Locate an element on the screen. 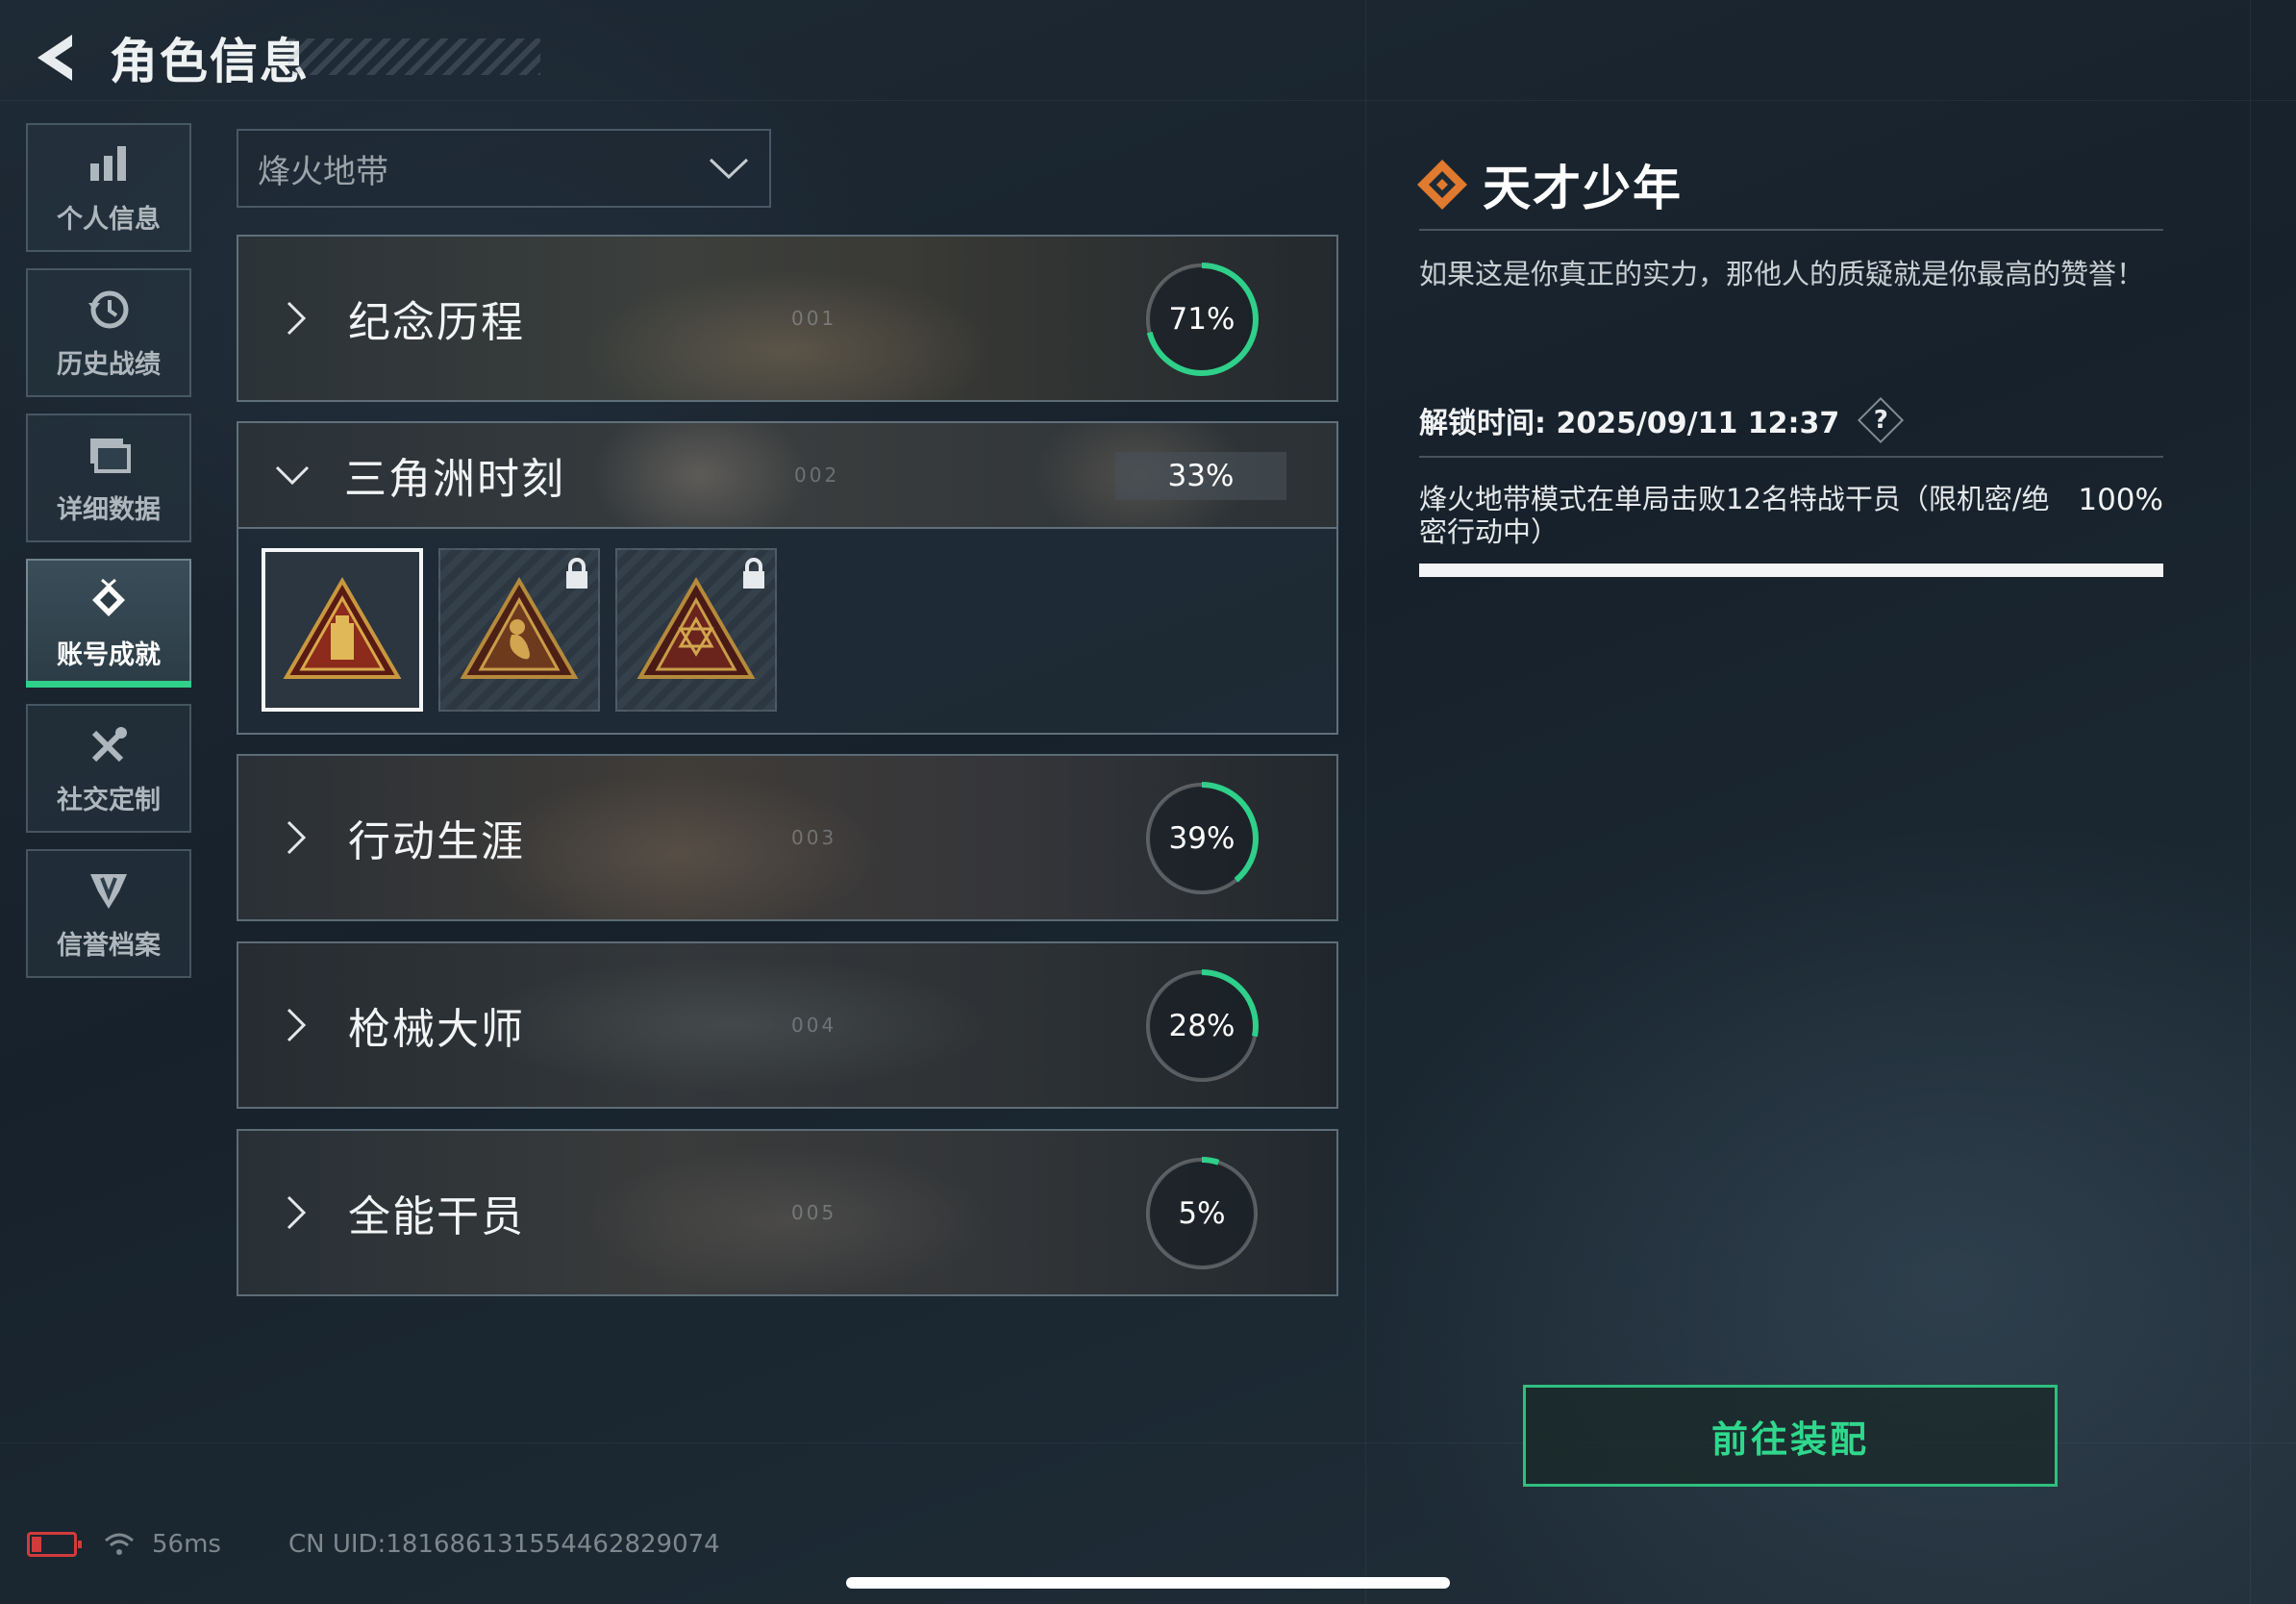 This screenshot has height=1604, width=2296. category-number: 002 is located at coordinates (817, 475).